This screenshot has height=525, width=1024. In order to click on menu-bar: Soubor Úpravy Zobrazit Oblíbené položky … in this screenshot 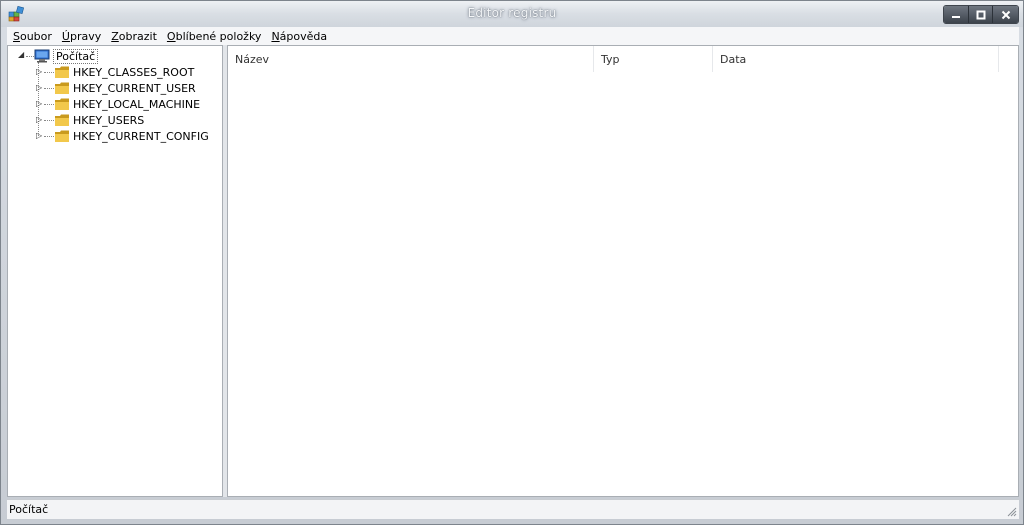, I will do `click(513, 36)`.